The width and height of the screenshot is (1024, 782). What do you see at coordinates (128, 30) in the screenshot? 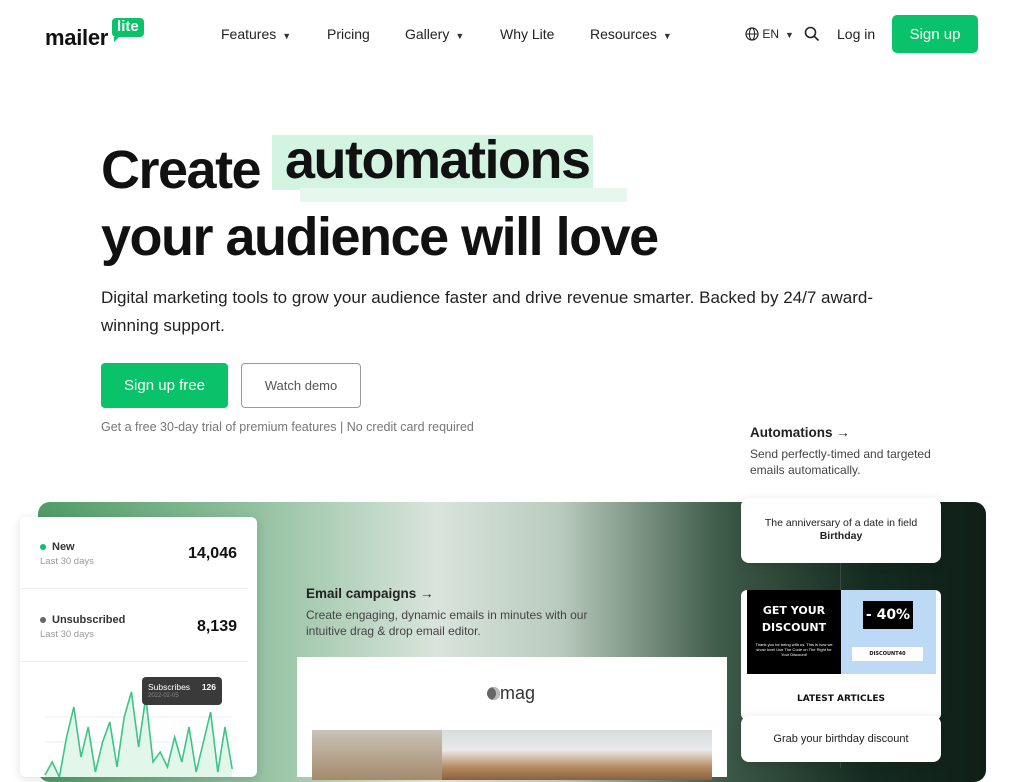
I see `logo-badge: lite` at bounding box center [128, 30].